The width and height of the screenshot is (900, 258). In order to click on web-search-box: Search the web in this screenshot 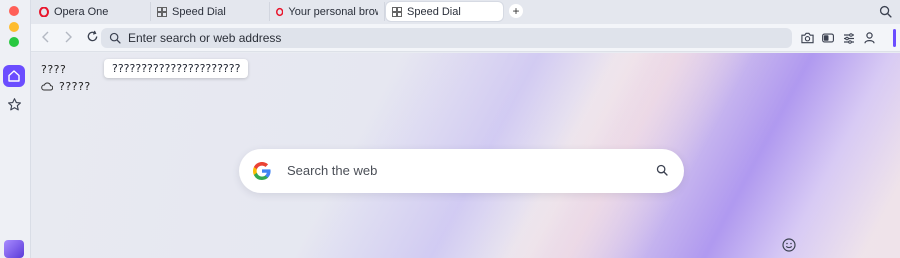, I will do `click(461, 171)`.